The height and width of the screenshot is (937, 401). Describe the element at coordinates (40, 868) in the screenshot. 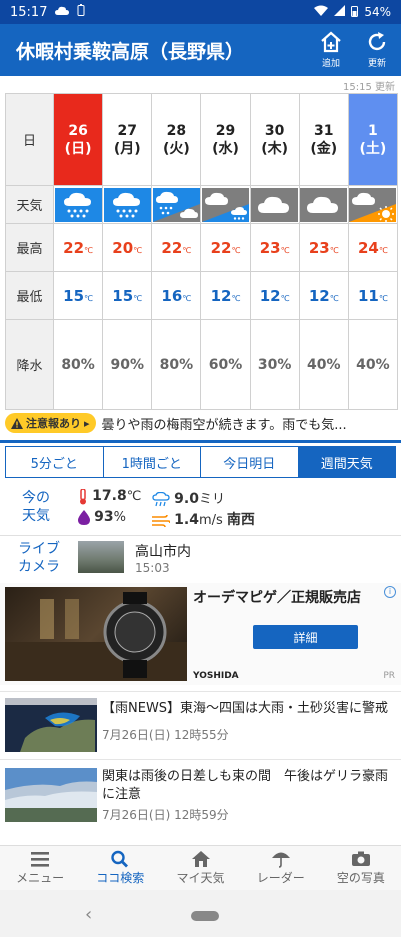

I see `nav-menu: メニュー` at that location.